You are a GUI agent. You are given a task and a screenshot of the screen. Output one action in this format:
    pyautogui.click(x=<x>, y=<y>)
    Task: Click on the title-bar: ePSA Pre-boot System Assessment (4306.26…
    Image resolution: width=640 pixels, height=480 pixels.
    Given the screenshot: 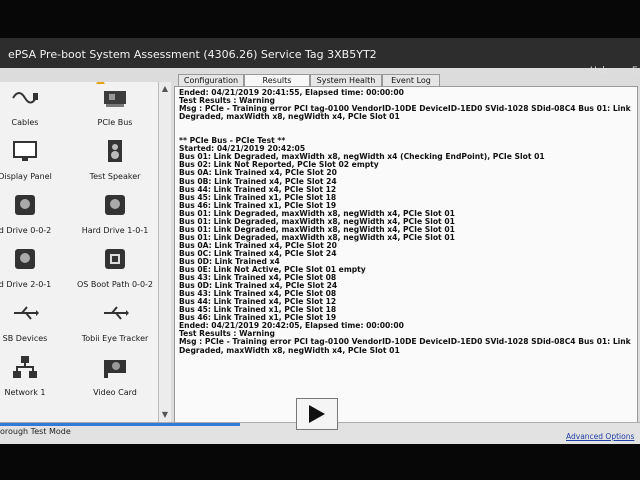 What is the action you would take?
    pyautogui.click(x=320, y=53)
    